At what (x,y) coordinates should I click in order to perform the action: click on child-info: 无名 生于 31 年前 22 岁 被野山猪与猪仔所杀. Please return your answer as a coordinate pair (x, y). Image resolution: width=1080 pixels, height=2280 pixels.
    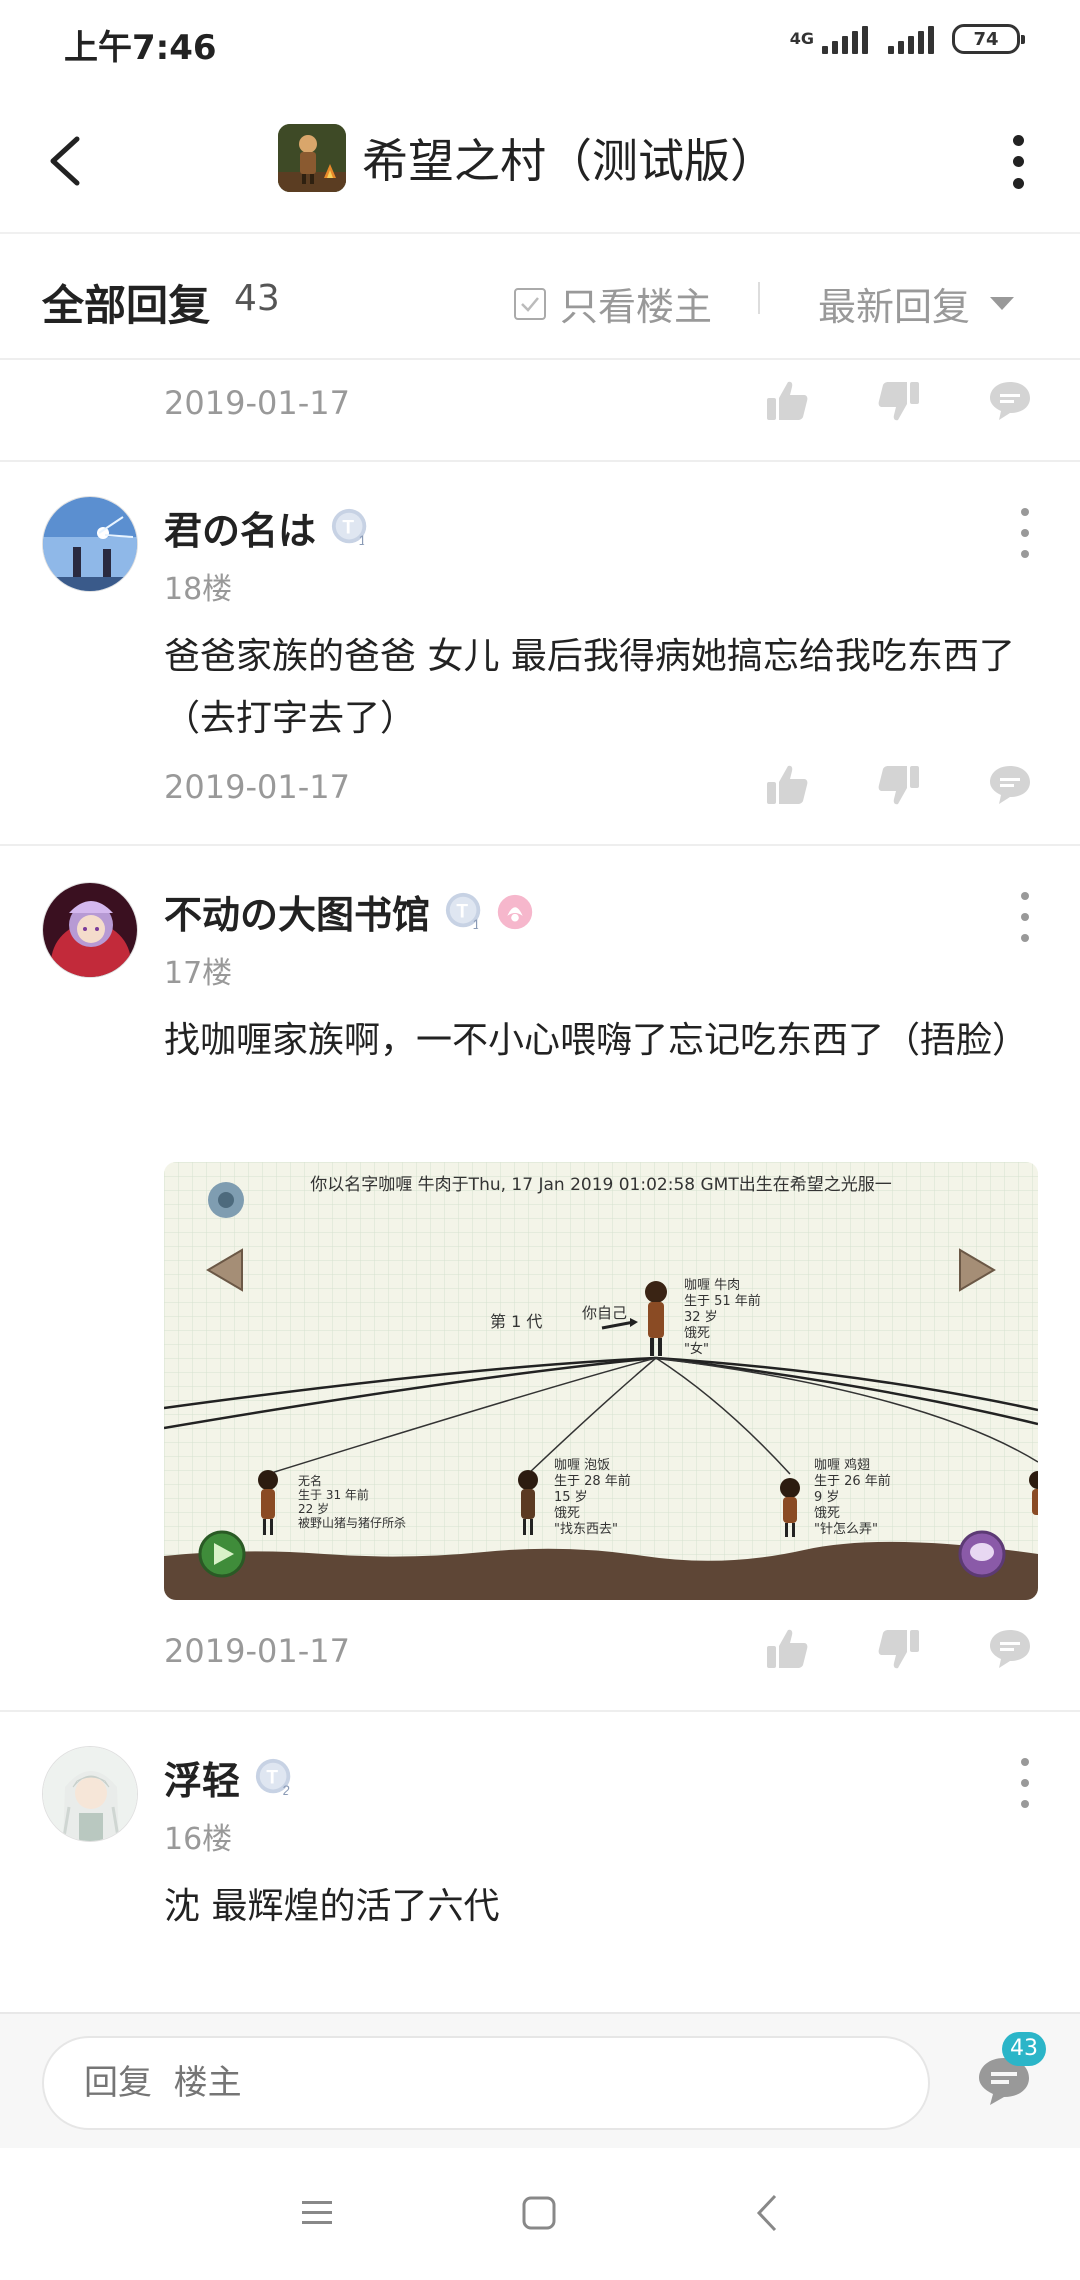
    Looking at the image, I should click on (352, 1502).